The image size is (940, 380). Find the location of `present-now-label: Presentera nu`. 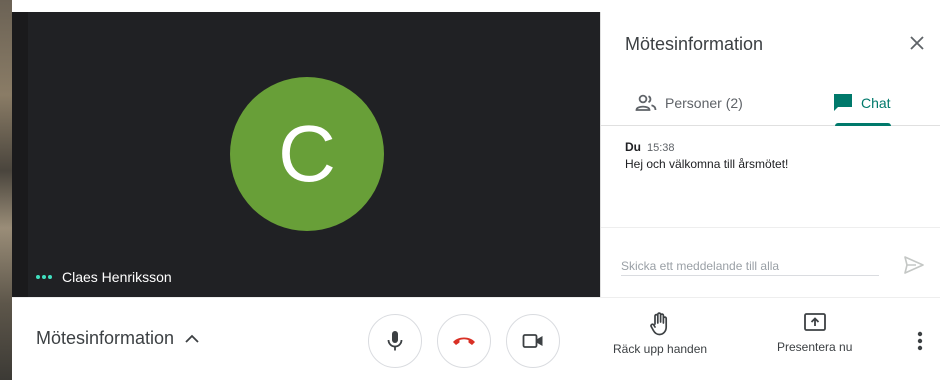

present-now-label: Presentera nu is located at coordinates (815, 347).